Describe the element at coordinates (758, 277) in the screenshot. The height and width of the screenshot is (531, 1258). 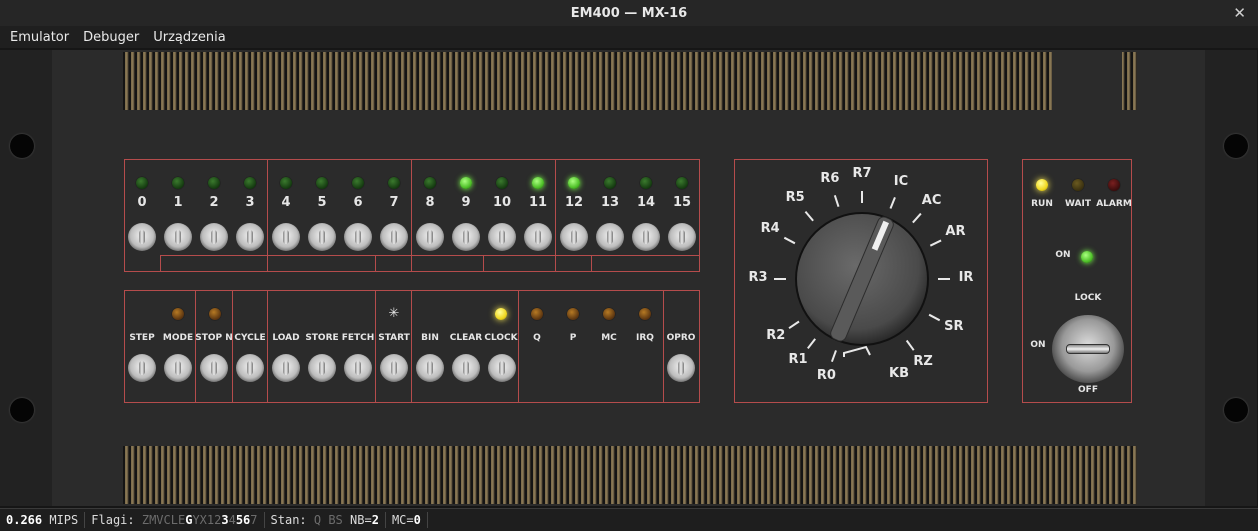
I see `dial-label-r3: R3` at that location.